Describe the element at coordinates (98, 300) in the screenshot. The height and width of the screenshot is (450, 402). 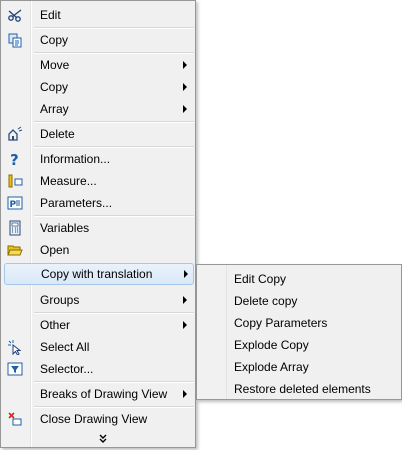
I see `menu-item-groups: Groups` at that location.